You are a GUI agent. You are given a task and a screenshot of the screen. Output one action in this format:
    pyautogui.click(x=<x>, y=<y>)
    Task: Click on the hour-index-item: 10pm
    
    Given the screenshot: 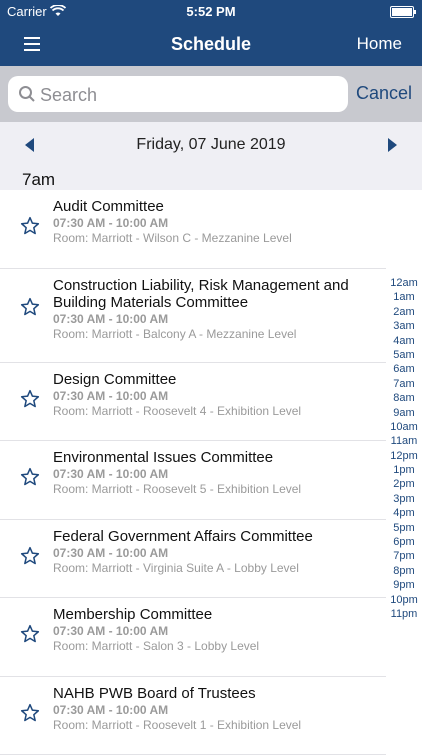 What is the action you would take?
    pyautogui.click(x=404, y=600)
    